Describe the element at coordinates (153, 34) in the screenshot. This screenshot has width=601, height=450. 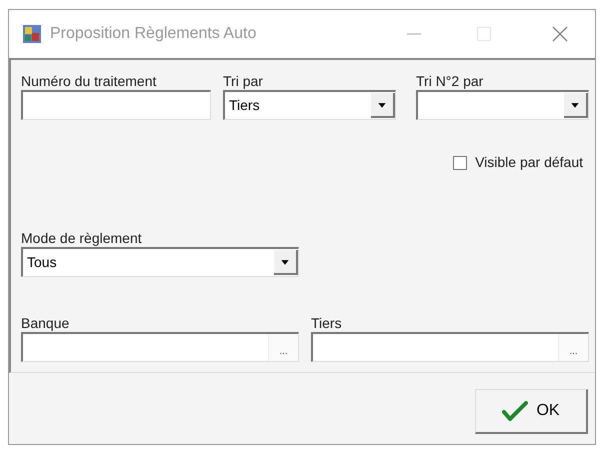
I see `window-title: Proposition Règlements Auto` at that location.